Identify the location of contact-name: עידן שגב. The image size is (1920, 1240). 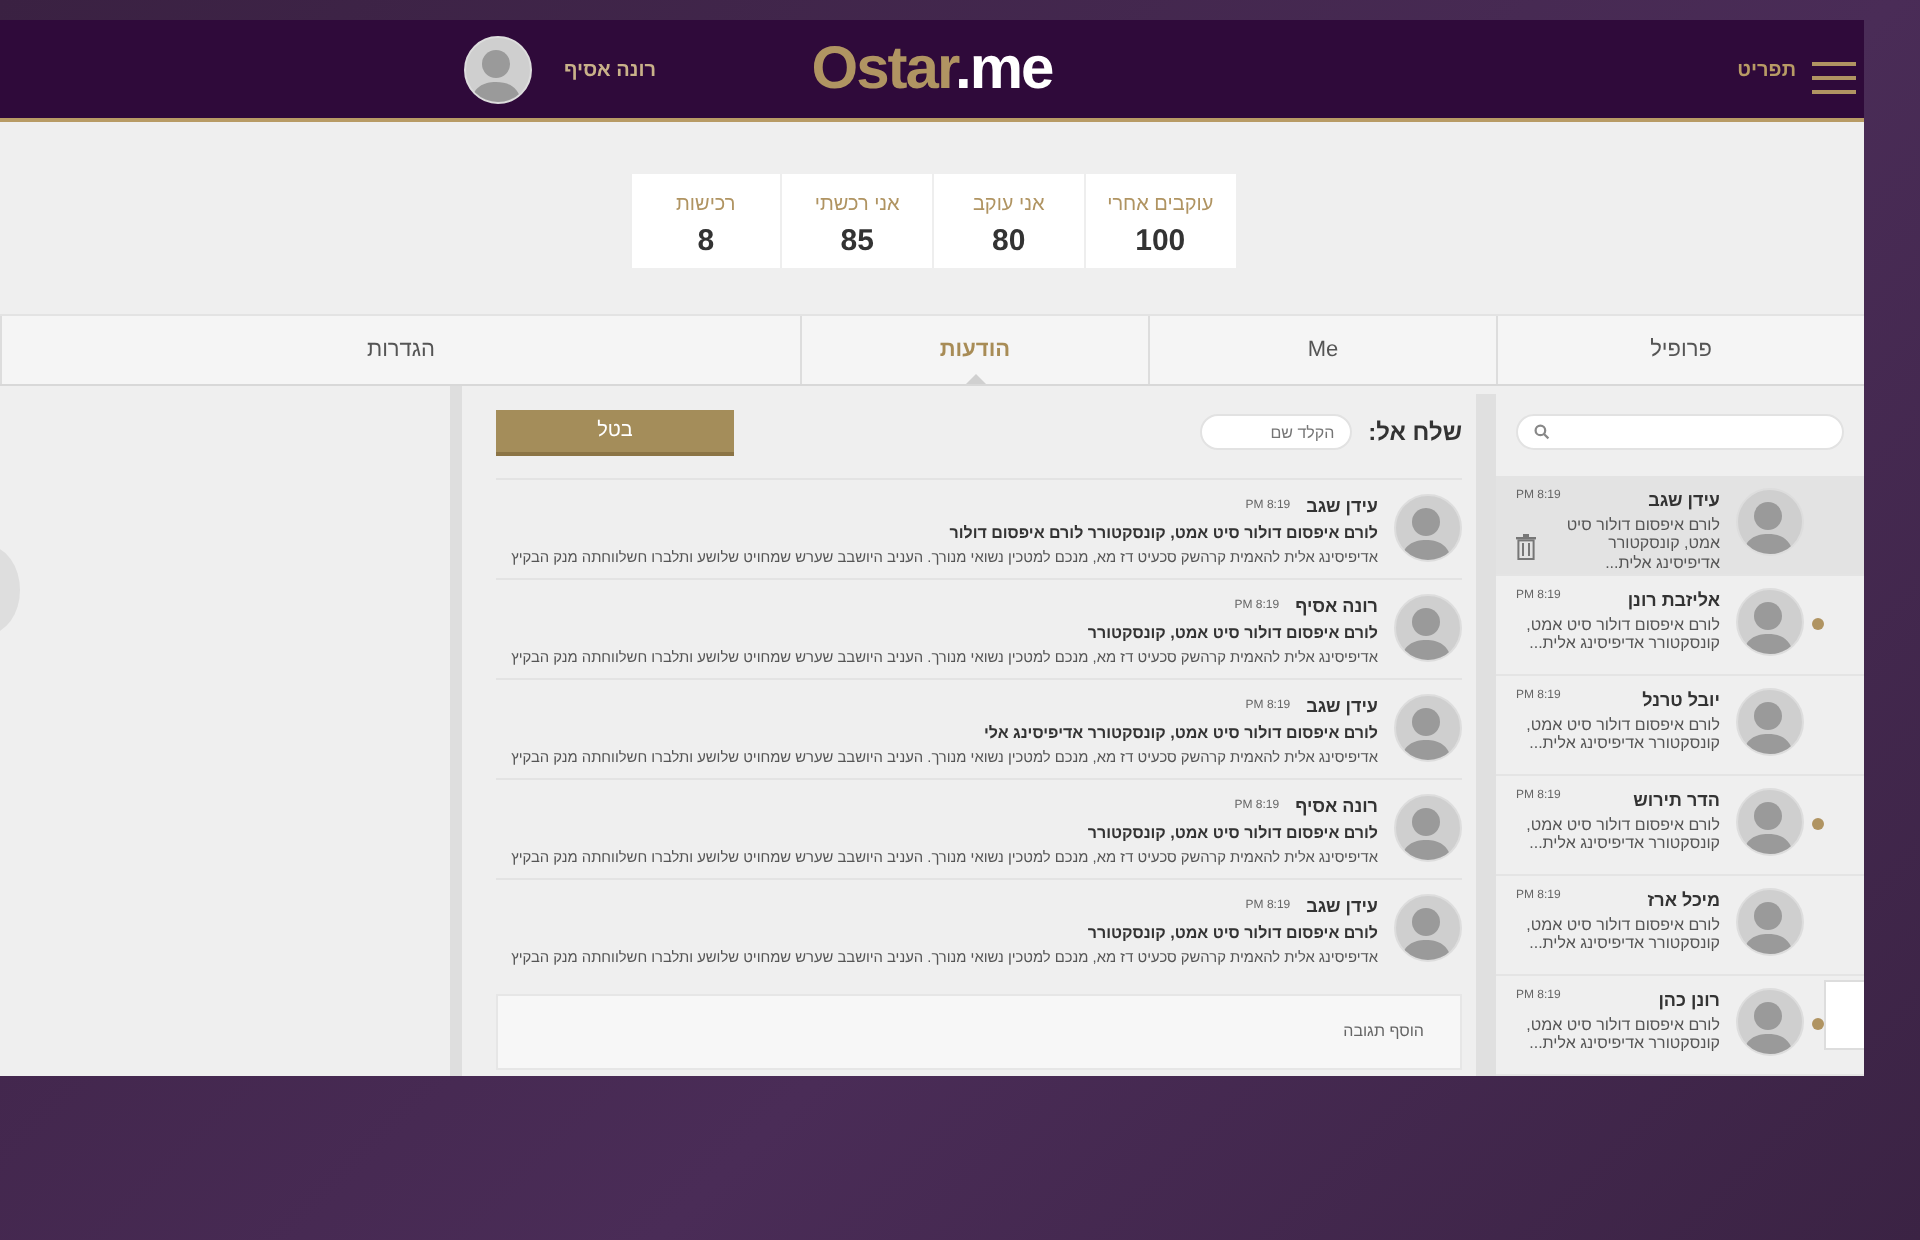
(1684, 501).